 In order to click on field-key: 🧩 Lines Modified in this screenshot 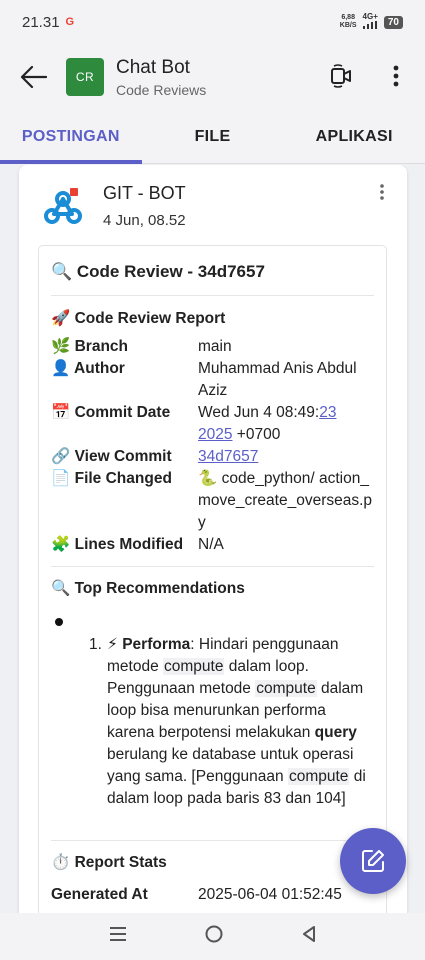, I will do `click(117, 544)`.